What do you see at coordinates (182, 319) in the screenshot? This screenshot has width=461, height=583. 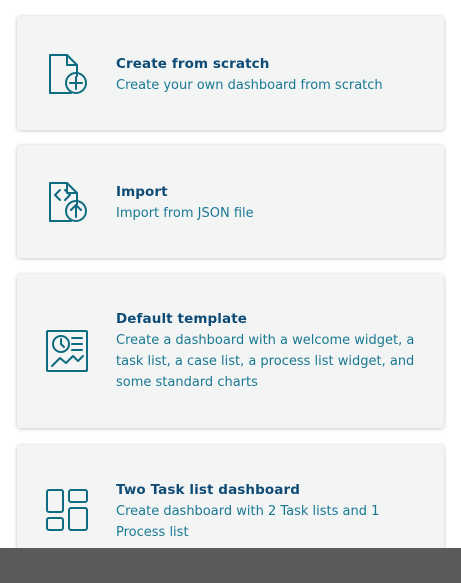 I see `option-title: Default template` at bounding box center [182, 319].